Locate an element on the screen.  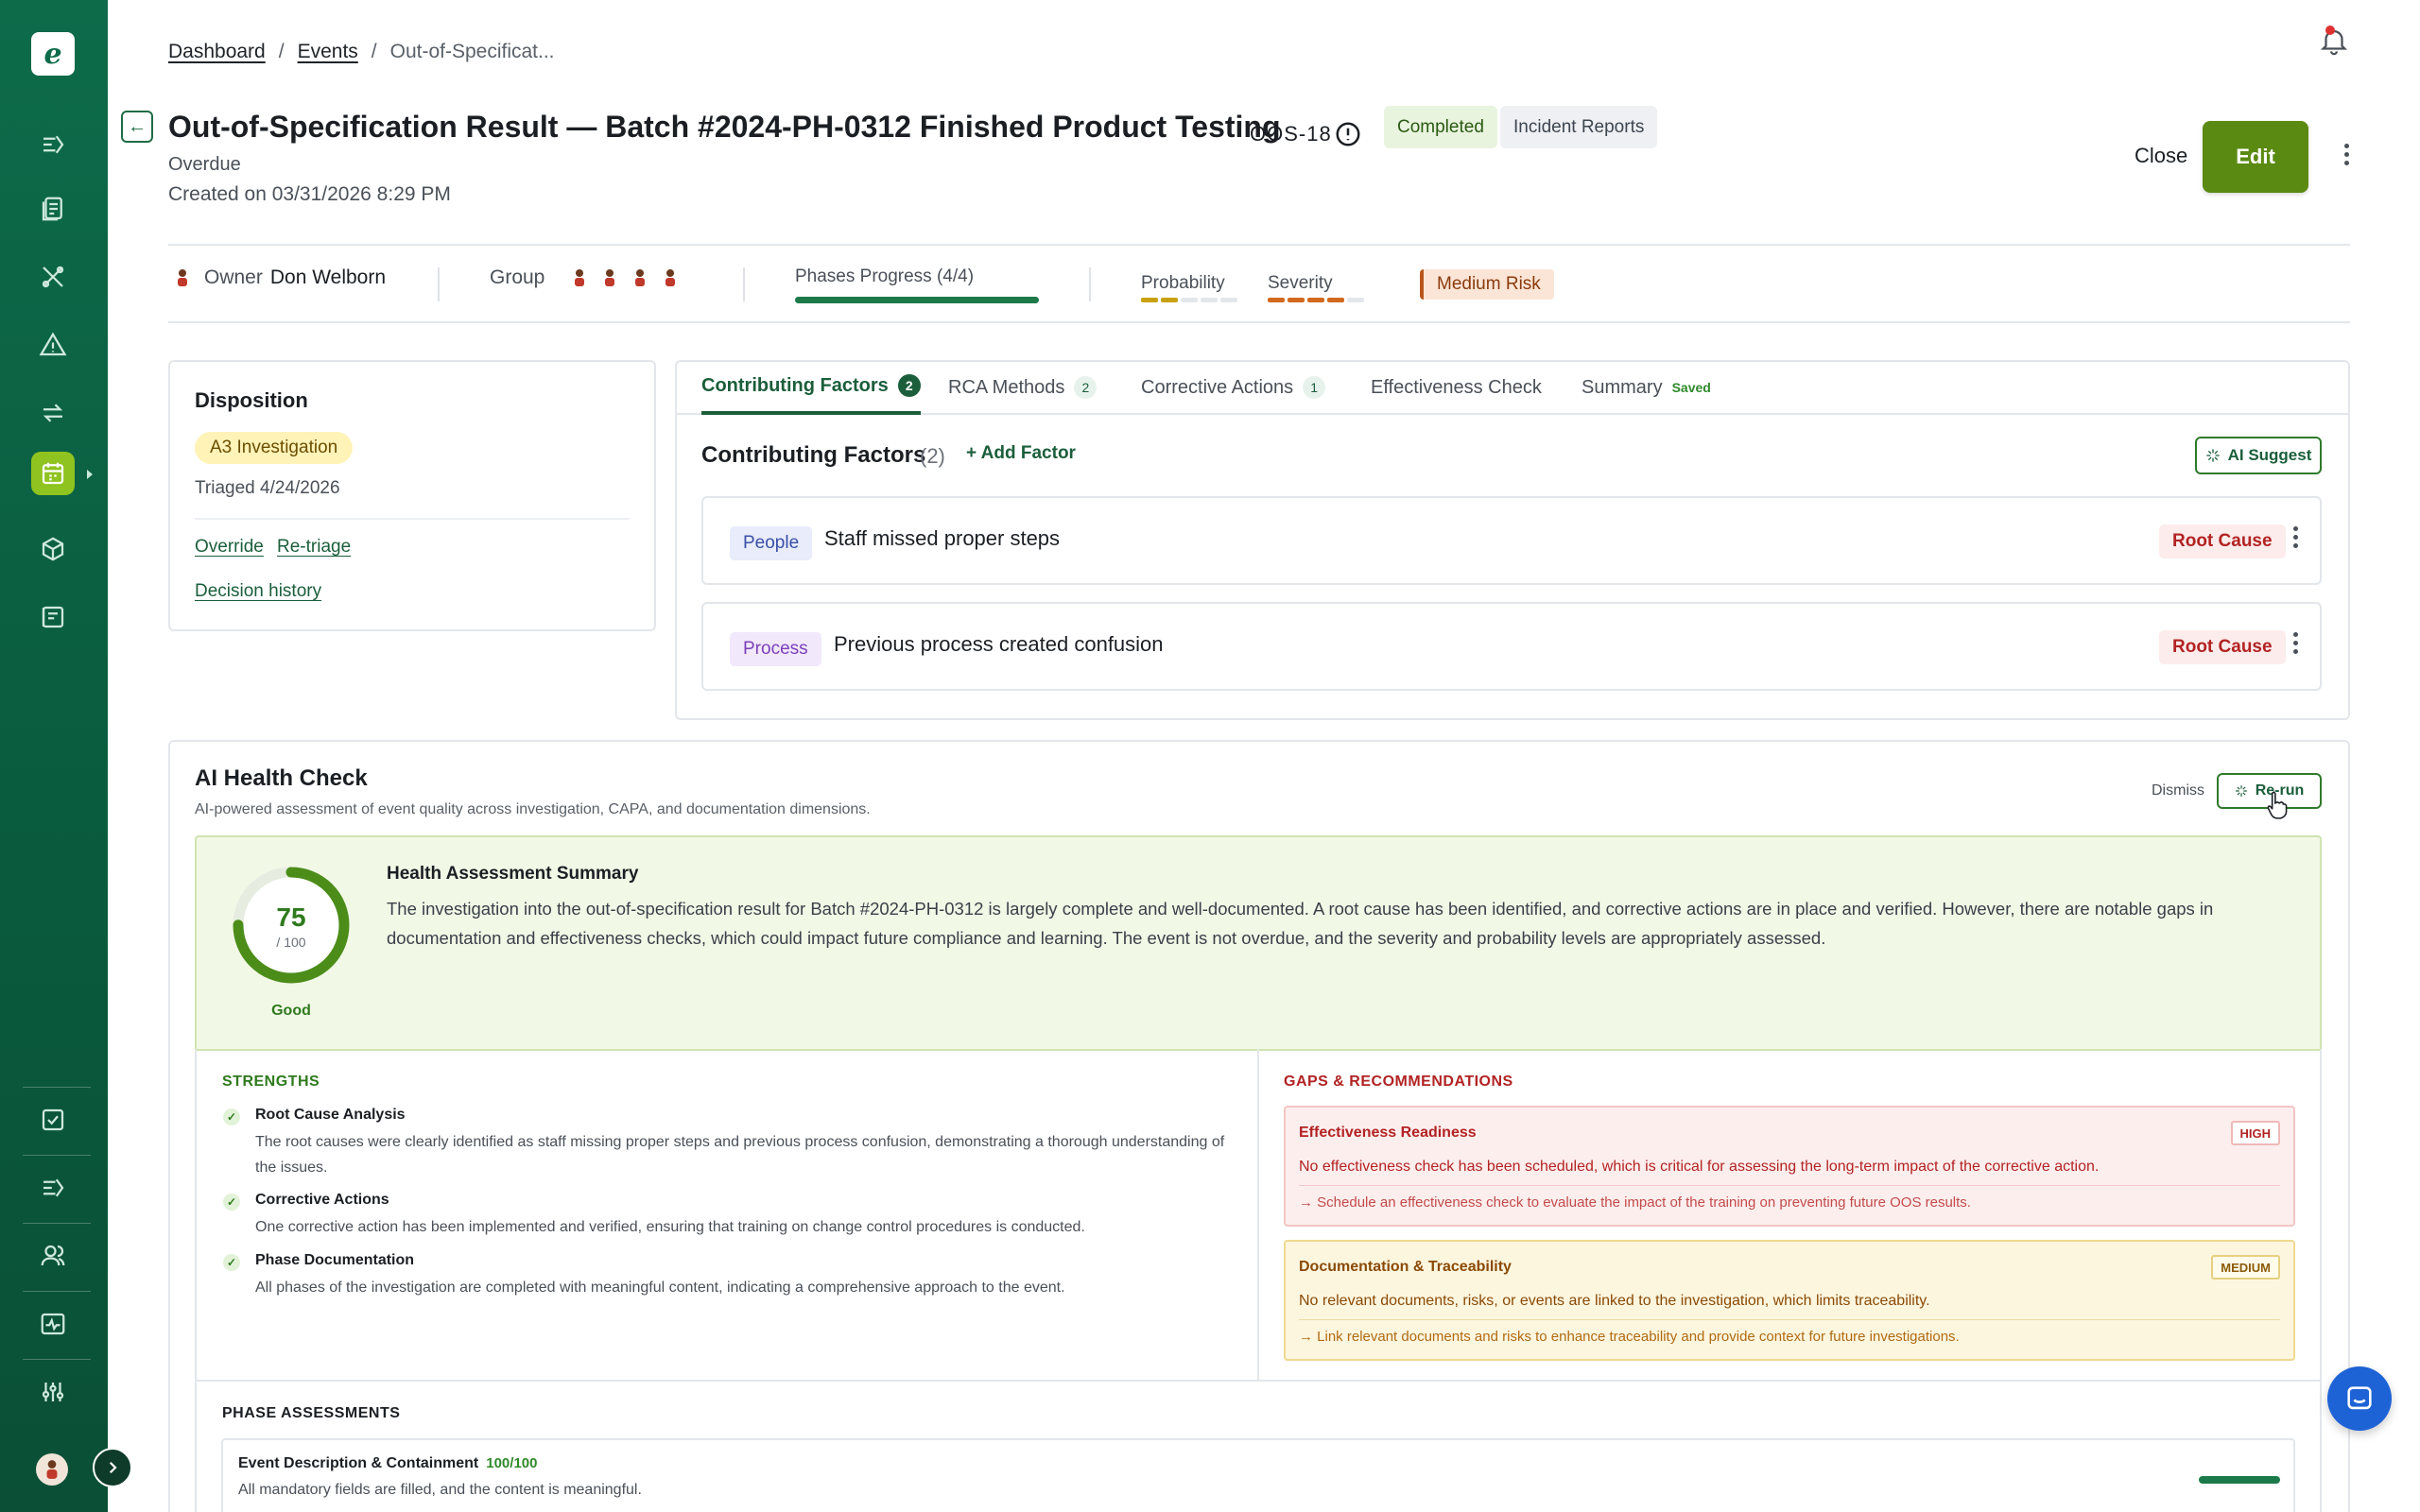
tab-label: Contributing Factors is located at coordinates (795, 385).